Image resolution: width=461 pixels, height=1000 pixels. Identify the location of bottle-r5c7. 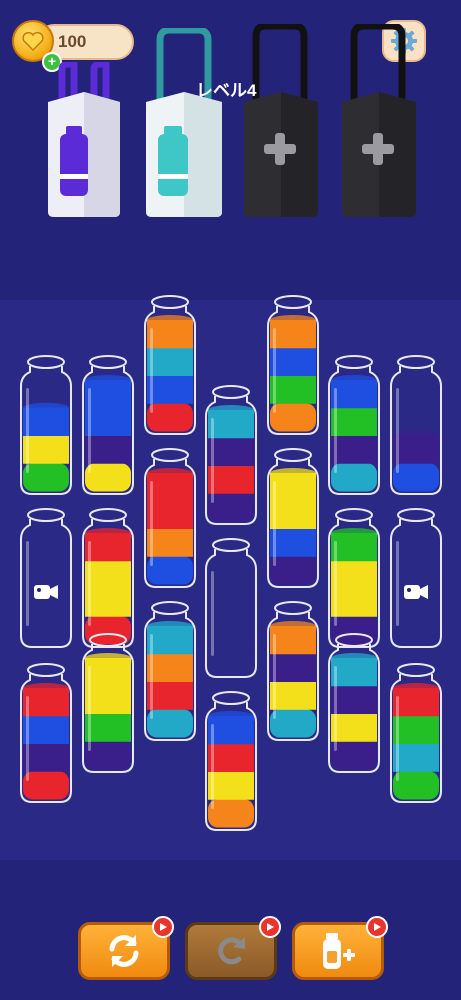
(416, 577).